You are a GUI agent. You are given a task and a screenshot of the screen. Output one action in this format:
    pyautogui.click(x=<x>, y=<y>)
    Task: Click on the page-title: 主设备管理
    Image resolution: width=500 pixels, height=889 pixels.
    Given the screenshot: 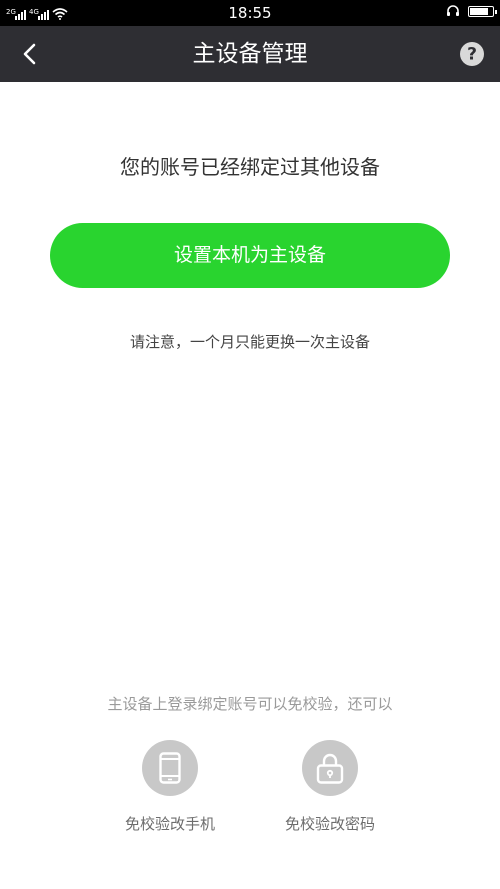 What is the action you would take?
    pyautogui.click(x=250, y=54)
    